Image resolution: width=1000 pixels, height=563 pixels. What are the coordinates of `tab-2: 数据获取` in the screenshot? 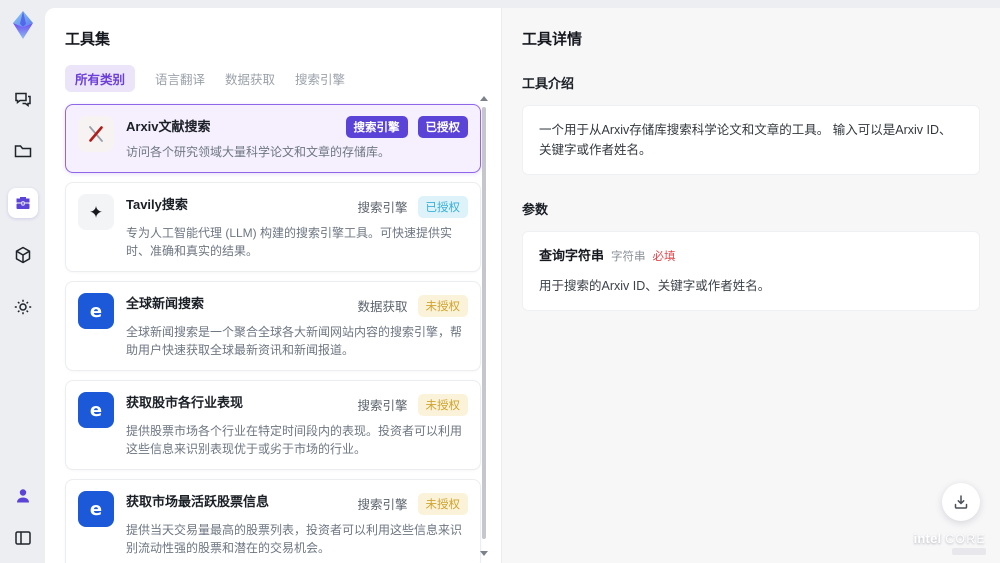 It's located at (250, 78).